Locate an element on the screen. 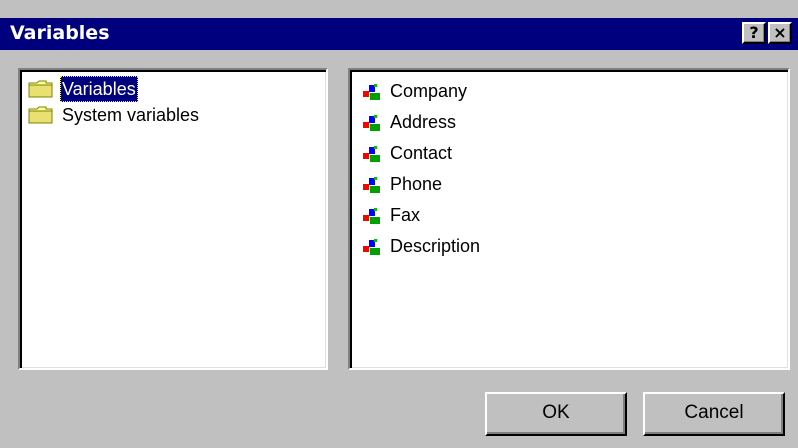  tree-item-label: Variables is located at coordinates (99, 89).